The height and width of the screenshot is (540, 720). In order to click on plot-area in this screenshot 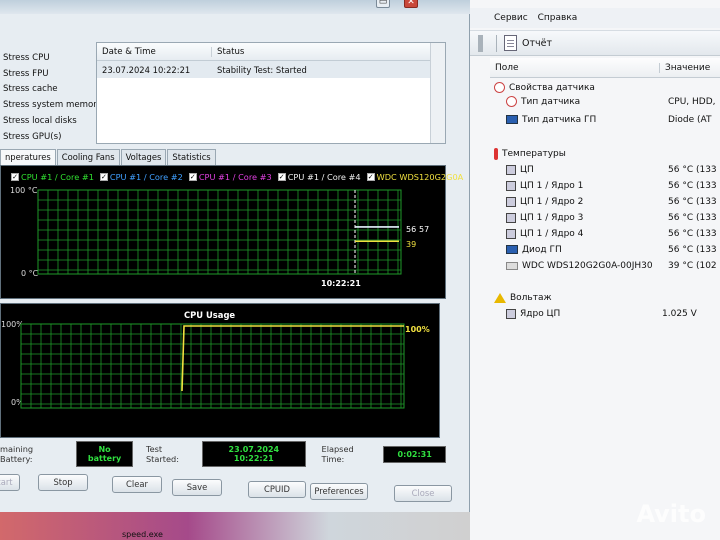, I will do `click(212, 366)`.